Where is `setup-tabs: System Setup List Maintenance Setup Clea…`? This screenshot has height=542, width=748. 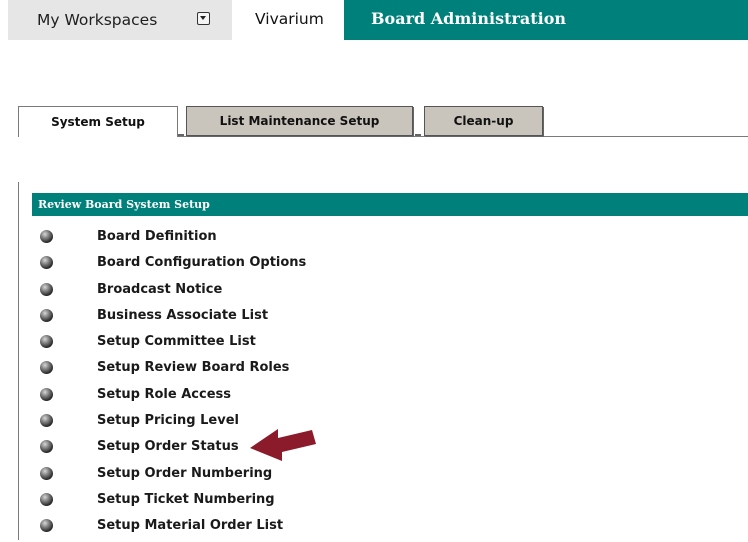 setup-tabs: System Setup List Maintenance Setup Clea… is located at coordinates (383, 123).